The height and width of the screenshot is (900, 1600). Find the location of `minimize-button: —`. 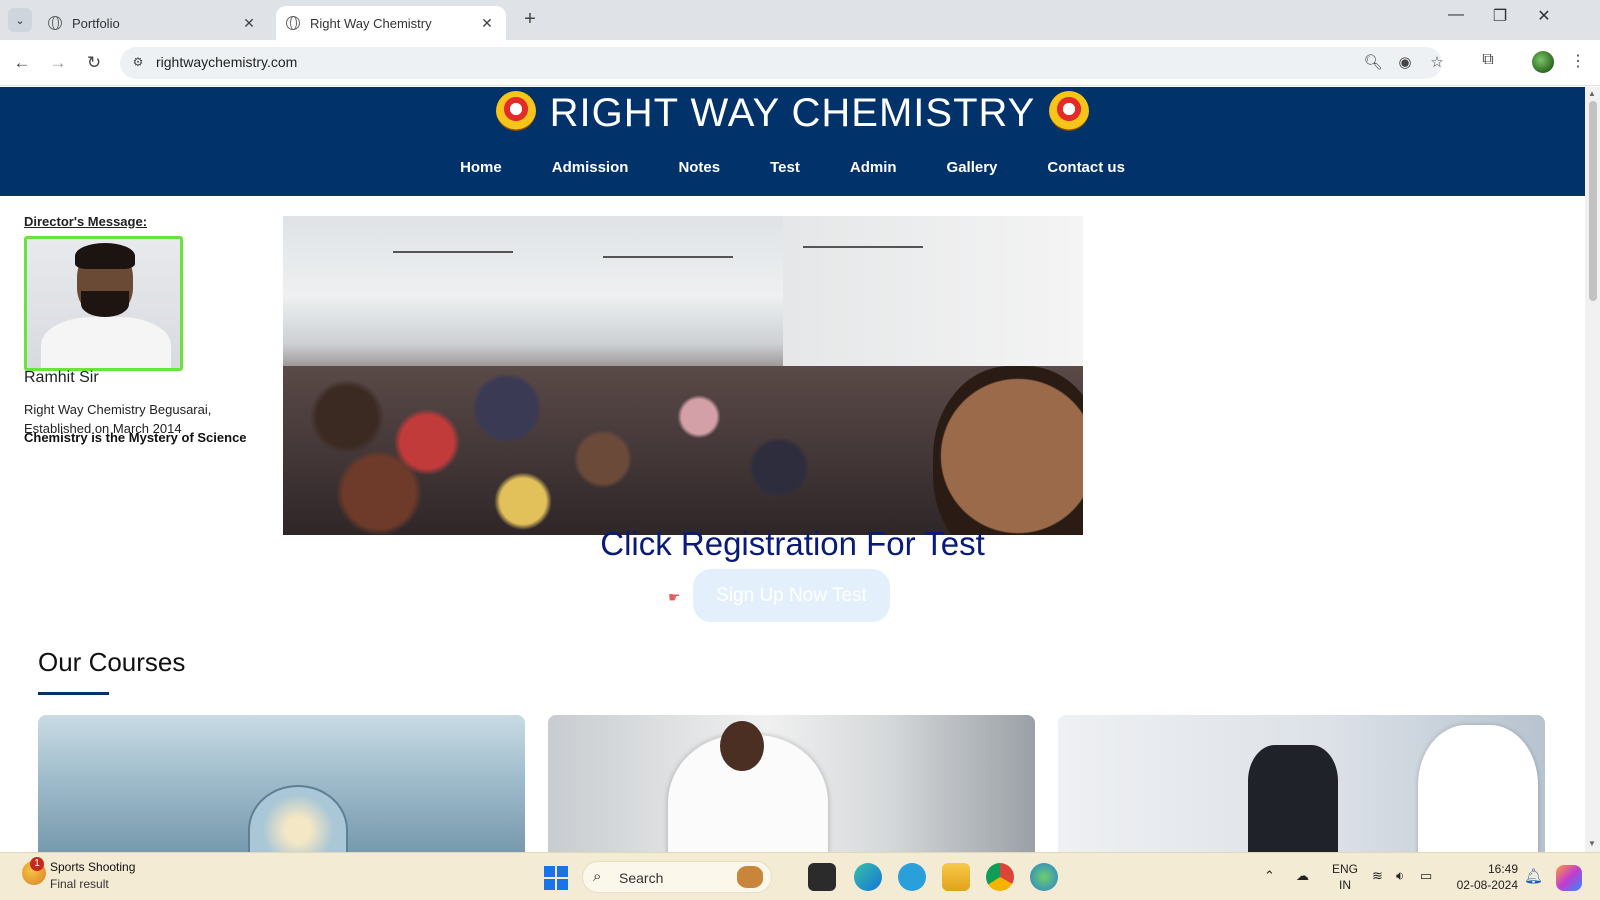

minimize-button: — is located at coordinates (1456, 15).